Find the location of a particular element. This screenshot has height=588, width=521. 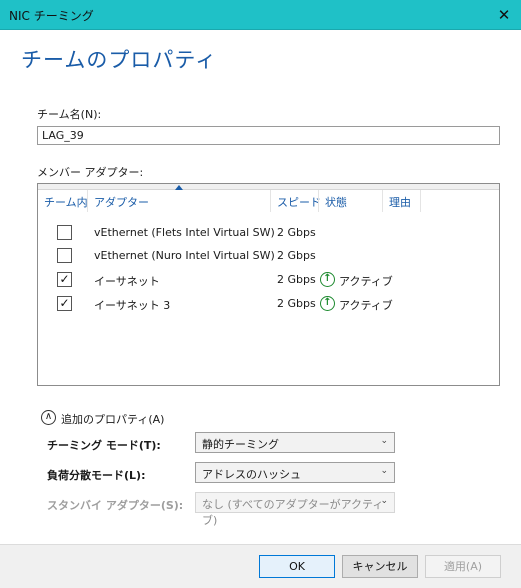

column-header-adapter: アダプター is located at coordinates (121, 202).